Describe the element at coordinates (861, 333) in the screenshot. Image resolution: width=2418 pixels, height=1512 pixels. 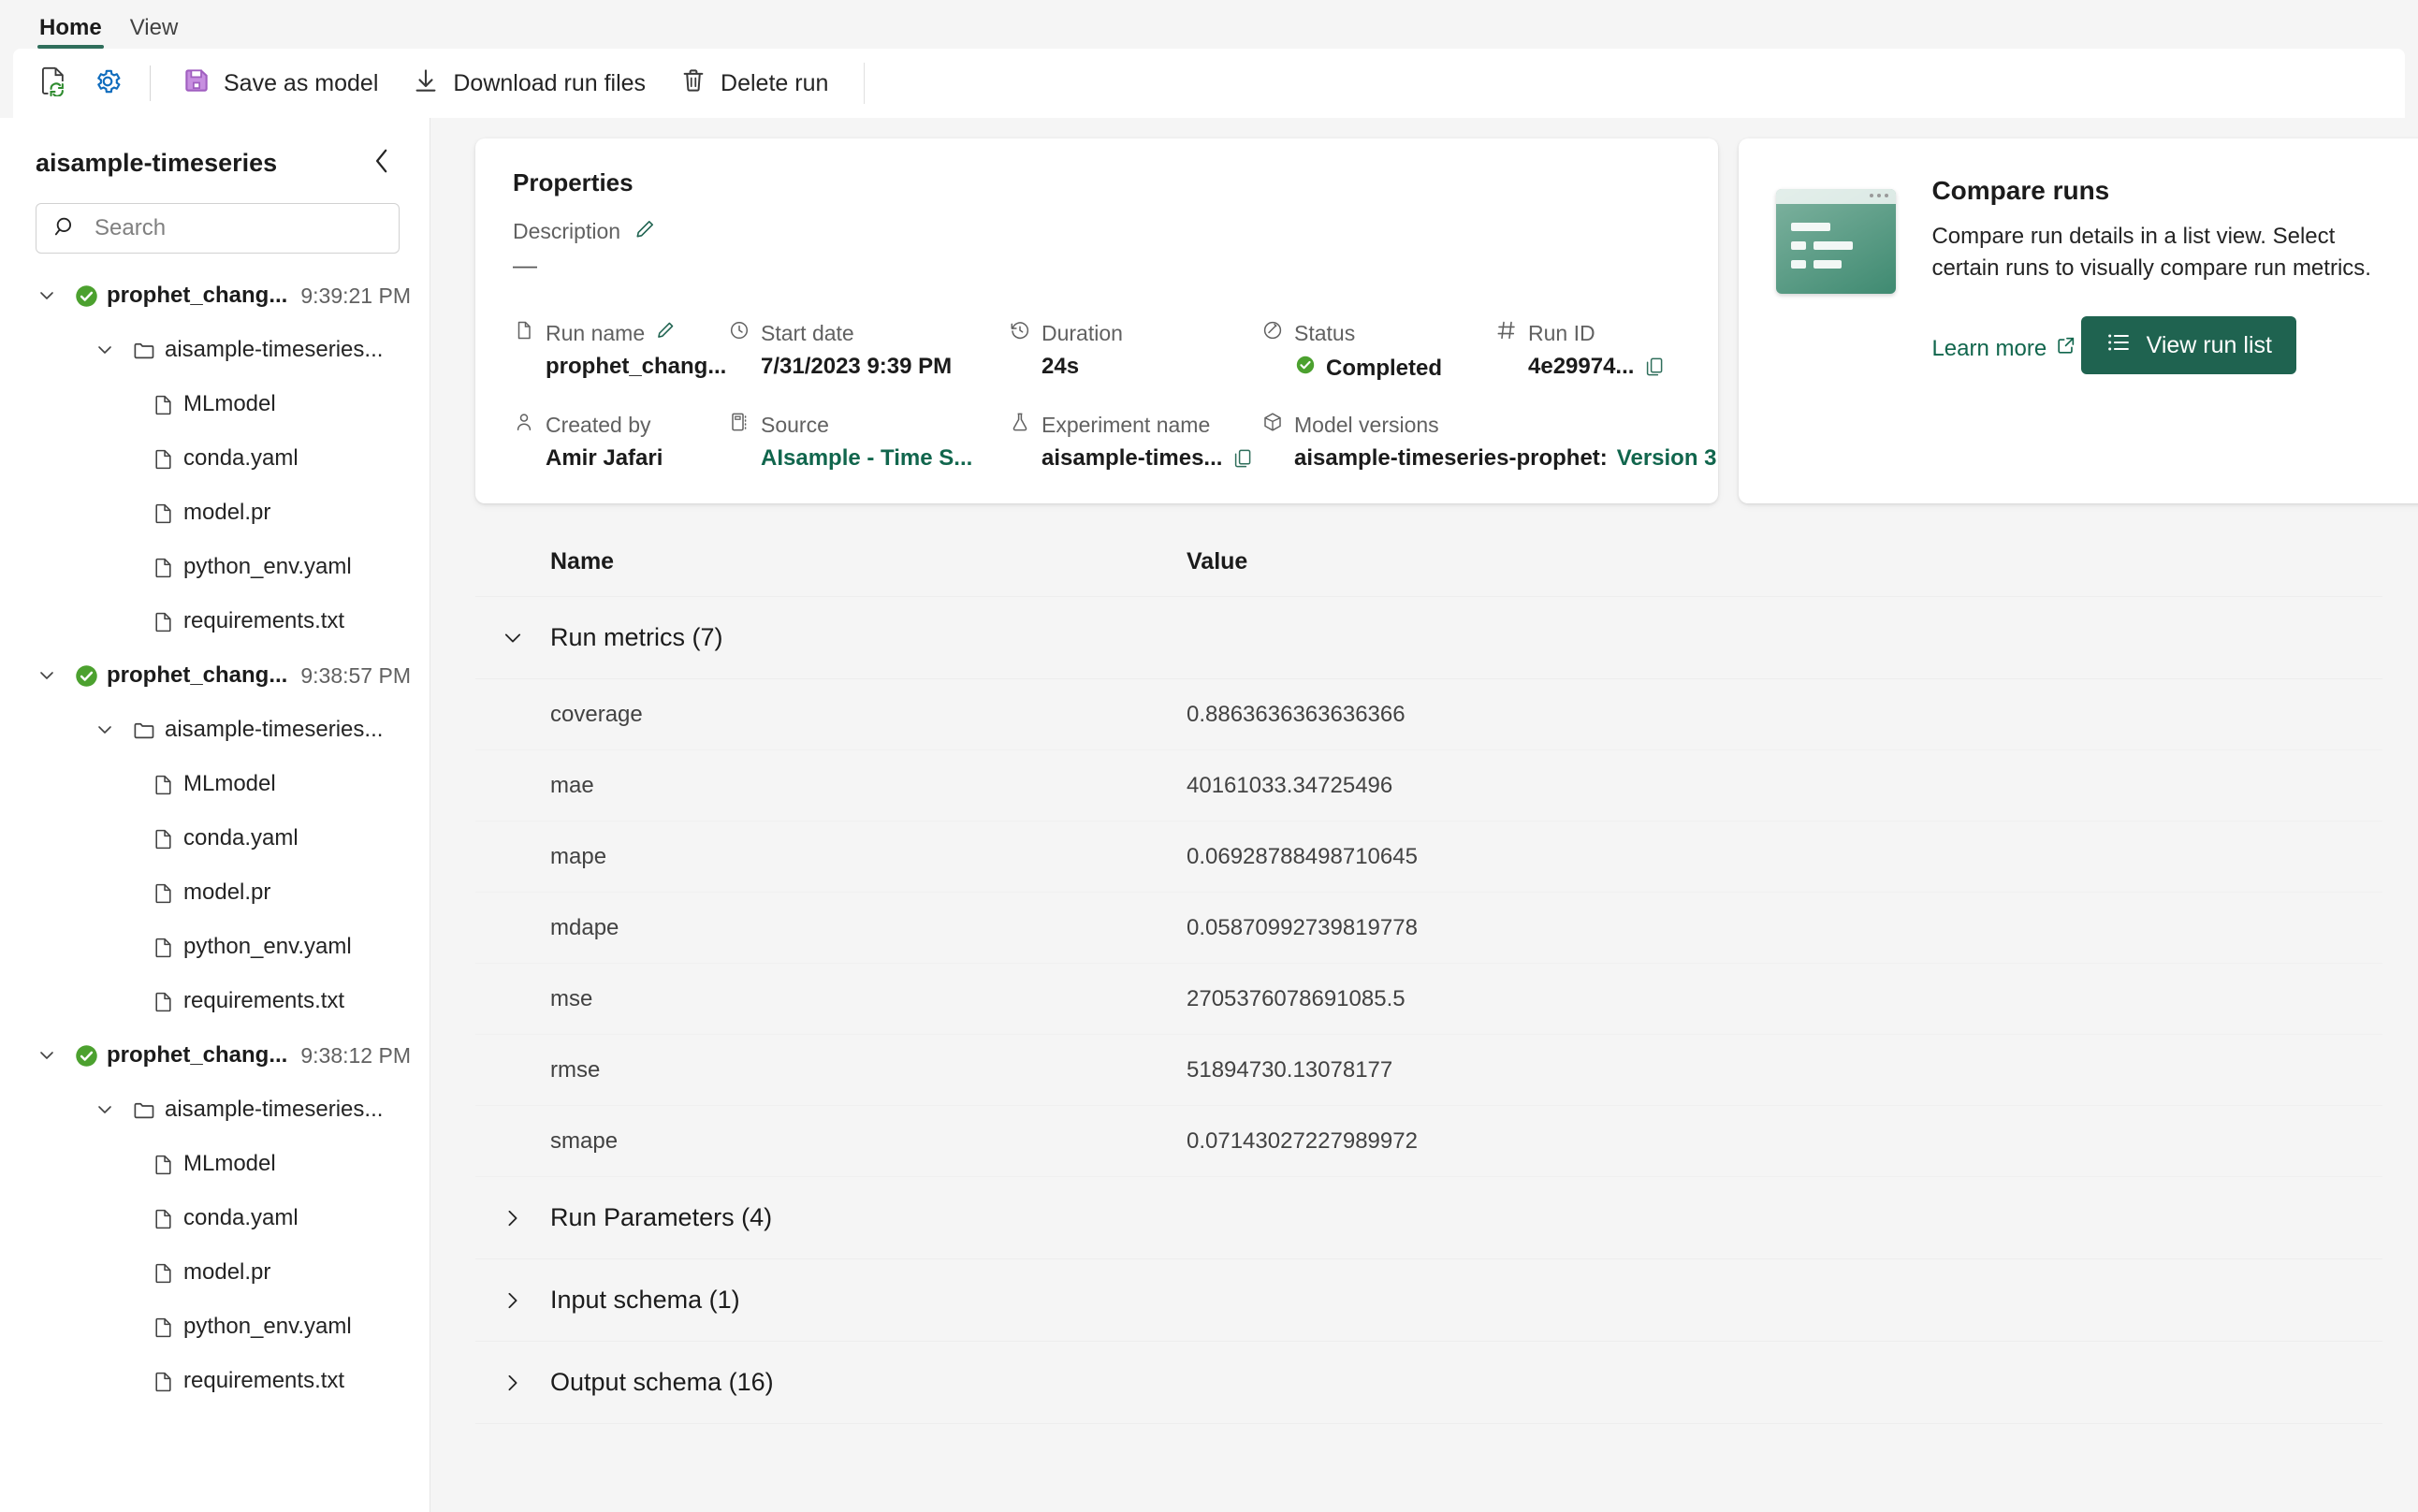
I see `property-label-row: Start date` at that location.